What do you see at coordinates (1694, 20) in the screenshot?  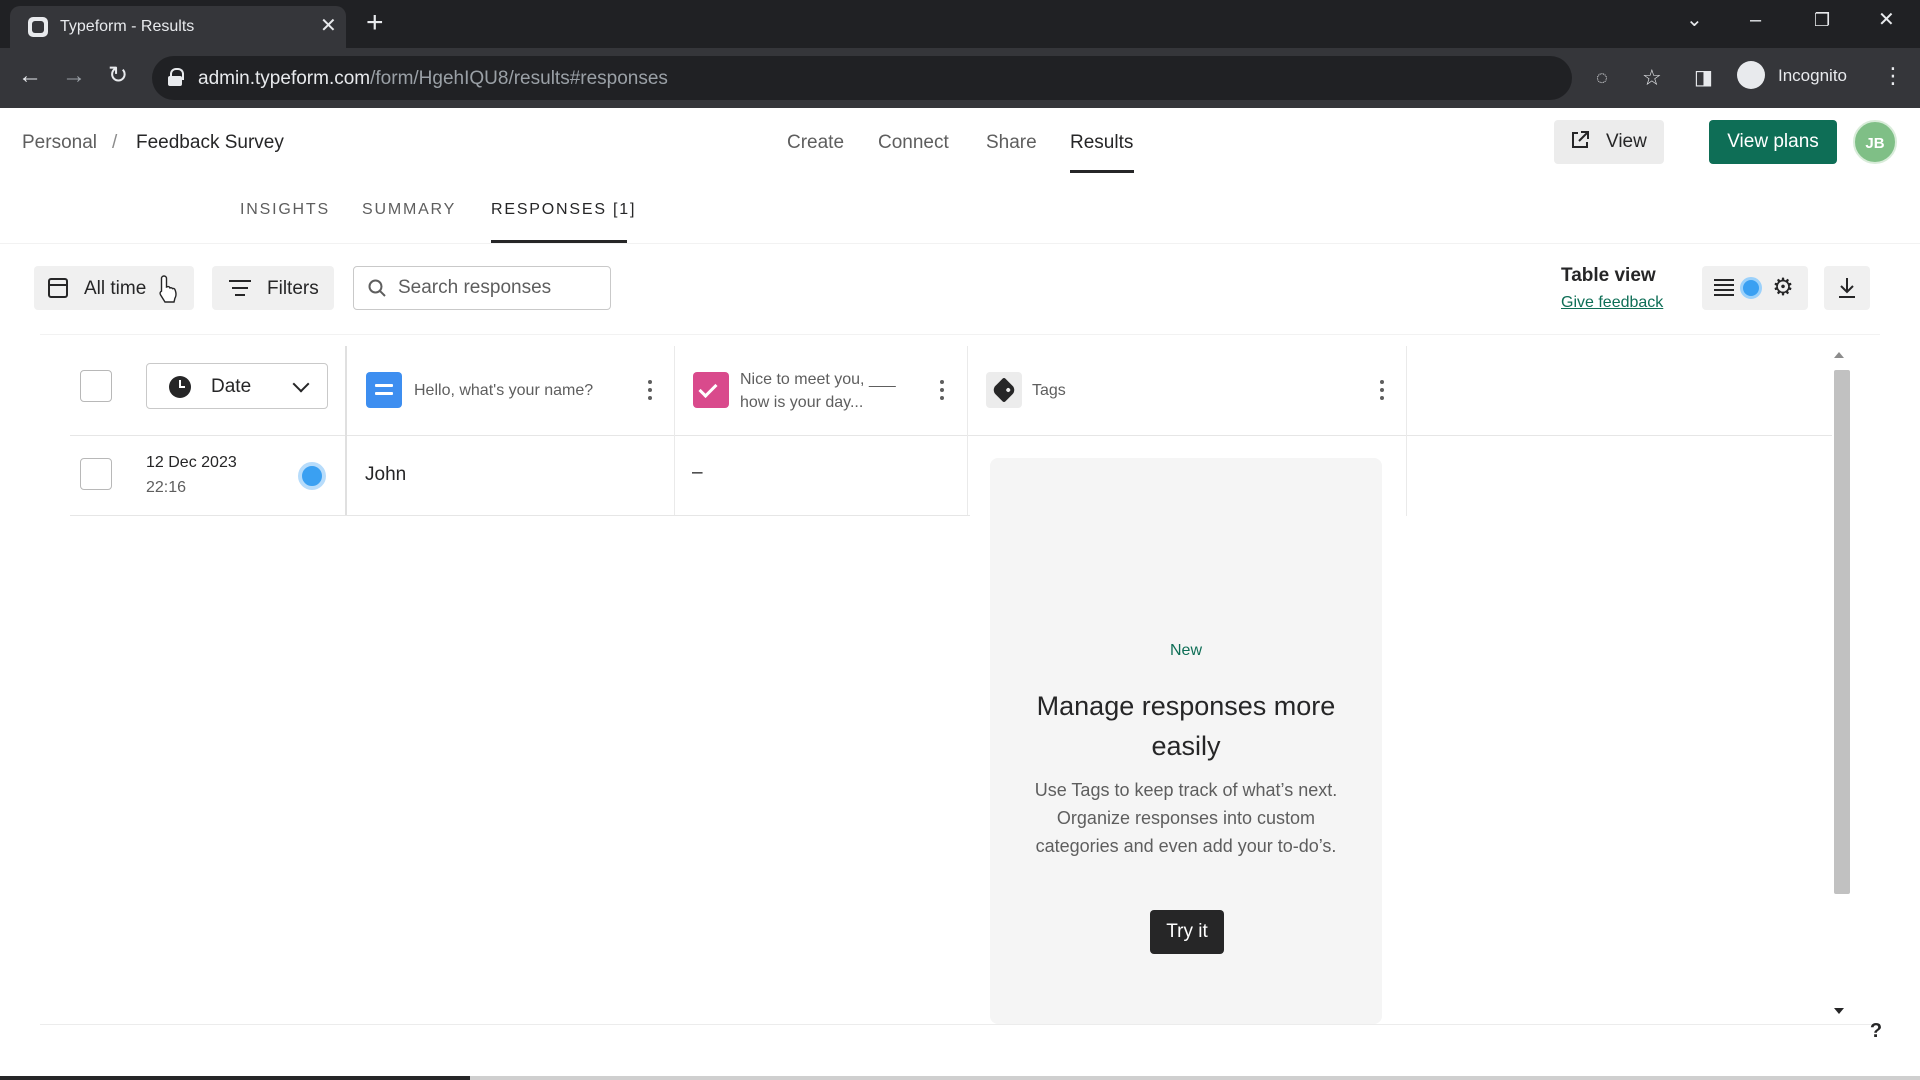 I see `tab-search-icon: ⌄` at bounding box center [1694, 20].